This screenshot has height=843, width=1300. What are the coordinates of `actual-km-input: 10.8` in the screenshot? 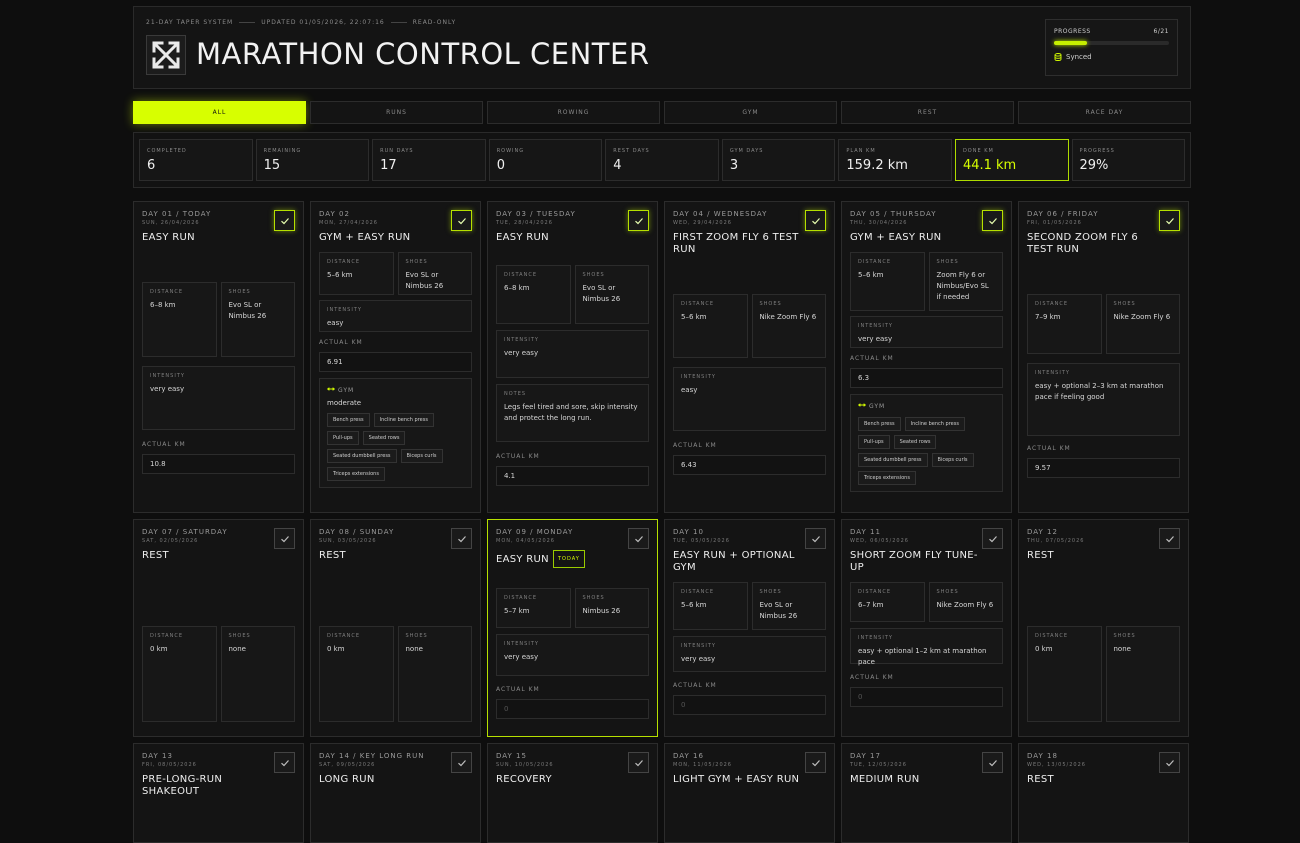 It's located at (218, 464).